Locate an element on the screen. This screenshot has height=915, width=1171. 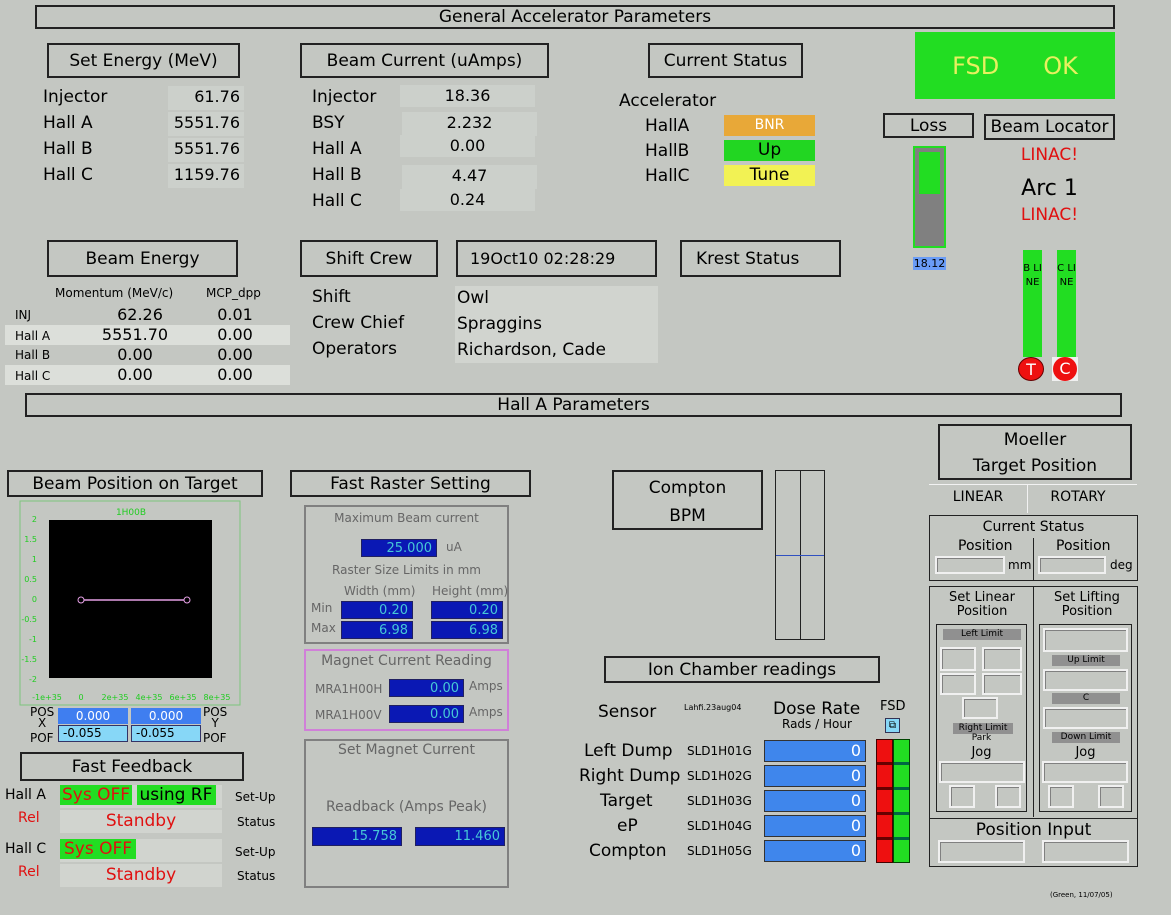
pof-y-input: -0.055 is located at coordinates (166, 733).